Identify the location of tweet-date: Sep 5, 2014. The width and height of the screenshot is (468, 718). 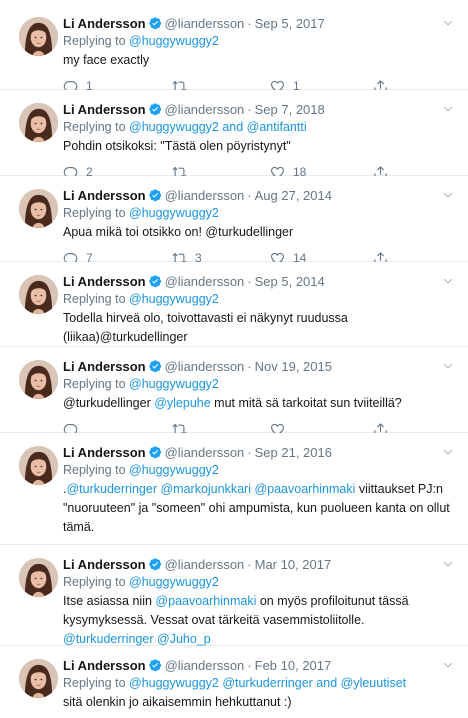
(290, 281).